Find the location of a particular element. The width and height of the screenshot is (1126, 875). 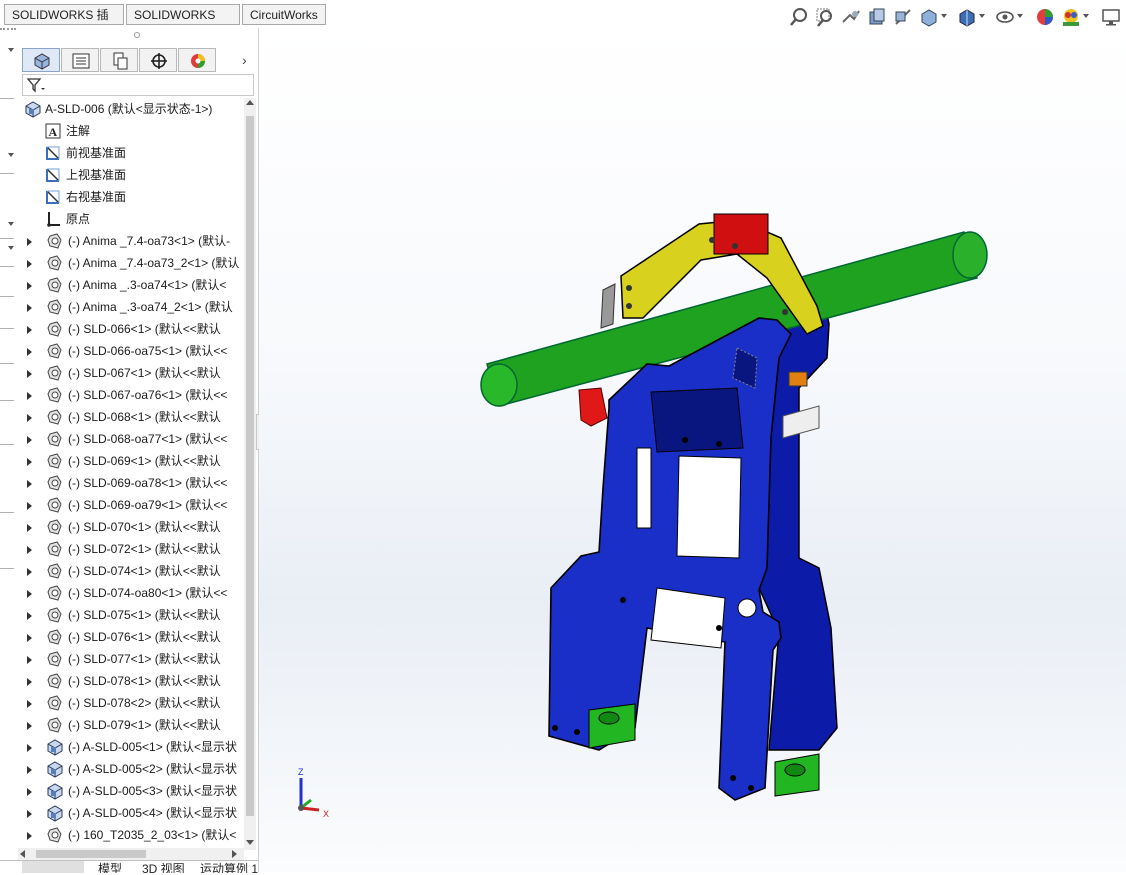

tree-item: 上视基准面 is located at coordinates (131, 175).